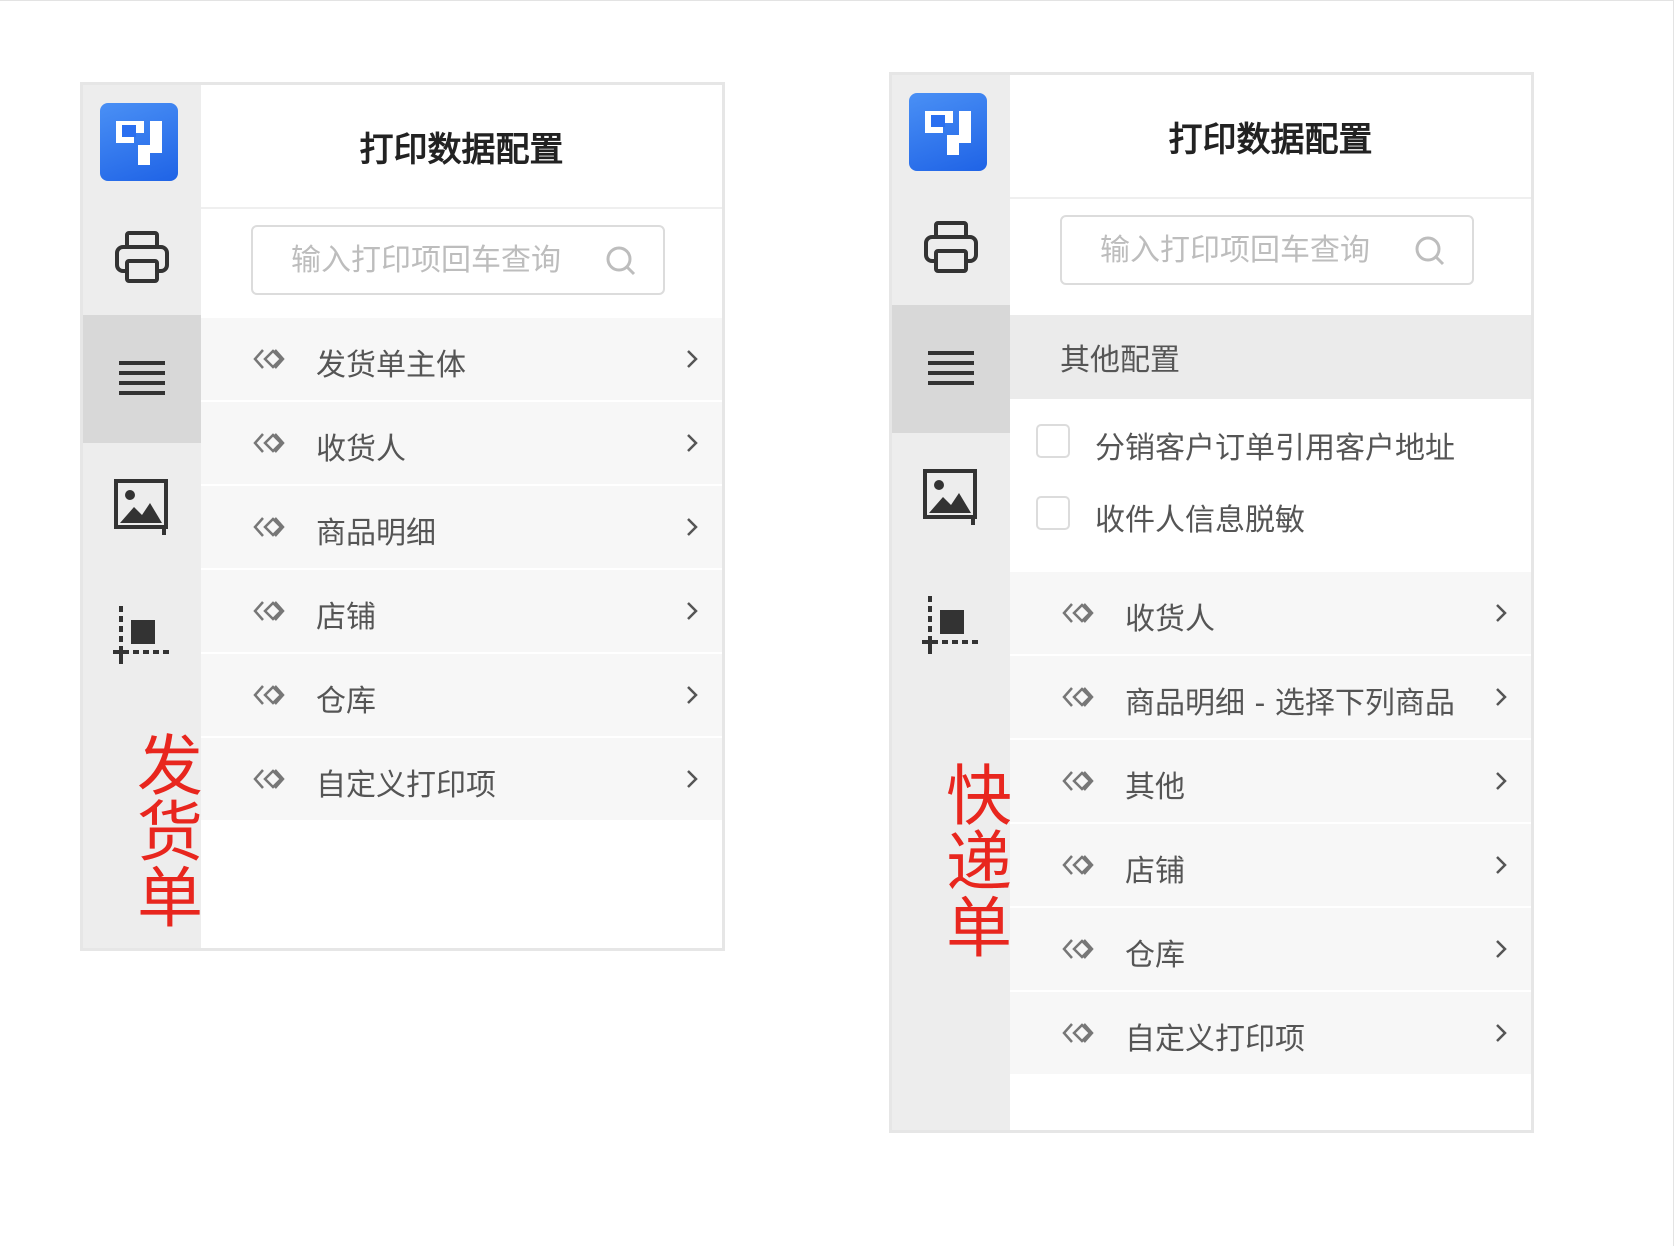  Describe the element at coordinates (1200, 520) in the screenshot. I see `checkbox-label: 收件人信息脱敏` at that location.